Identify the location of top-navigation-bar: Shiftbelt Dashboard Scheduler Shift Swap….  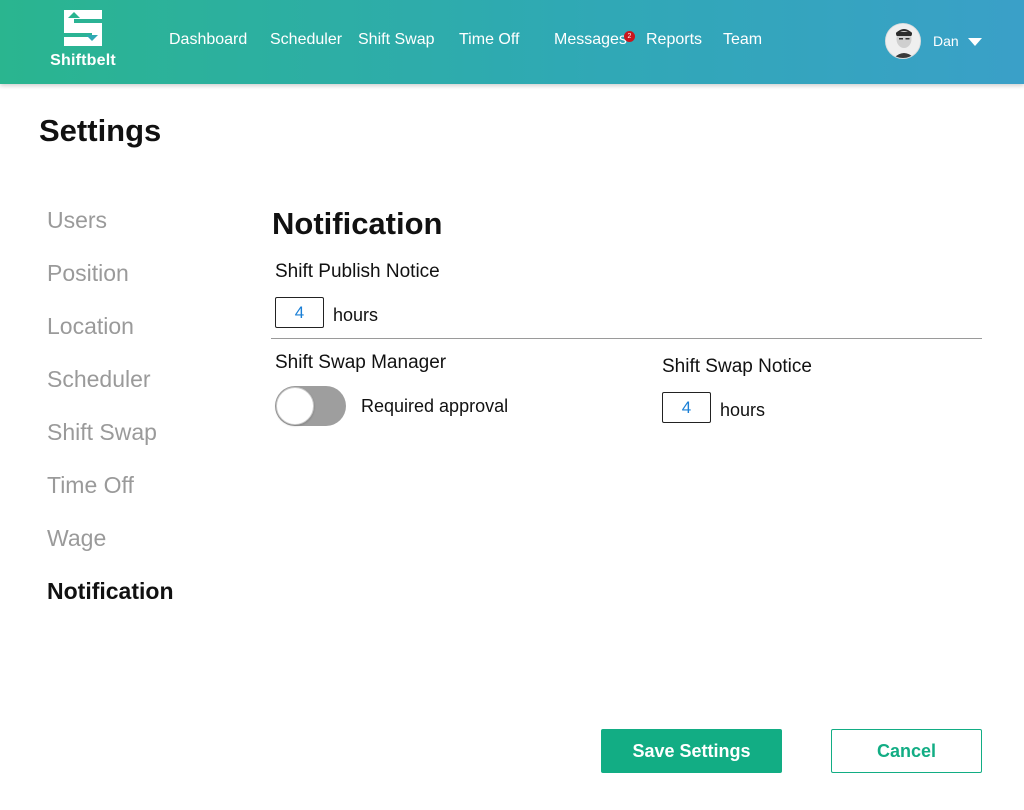
(512, 42).